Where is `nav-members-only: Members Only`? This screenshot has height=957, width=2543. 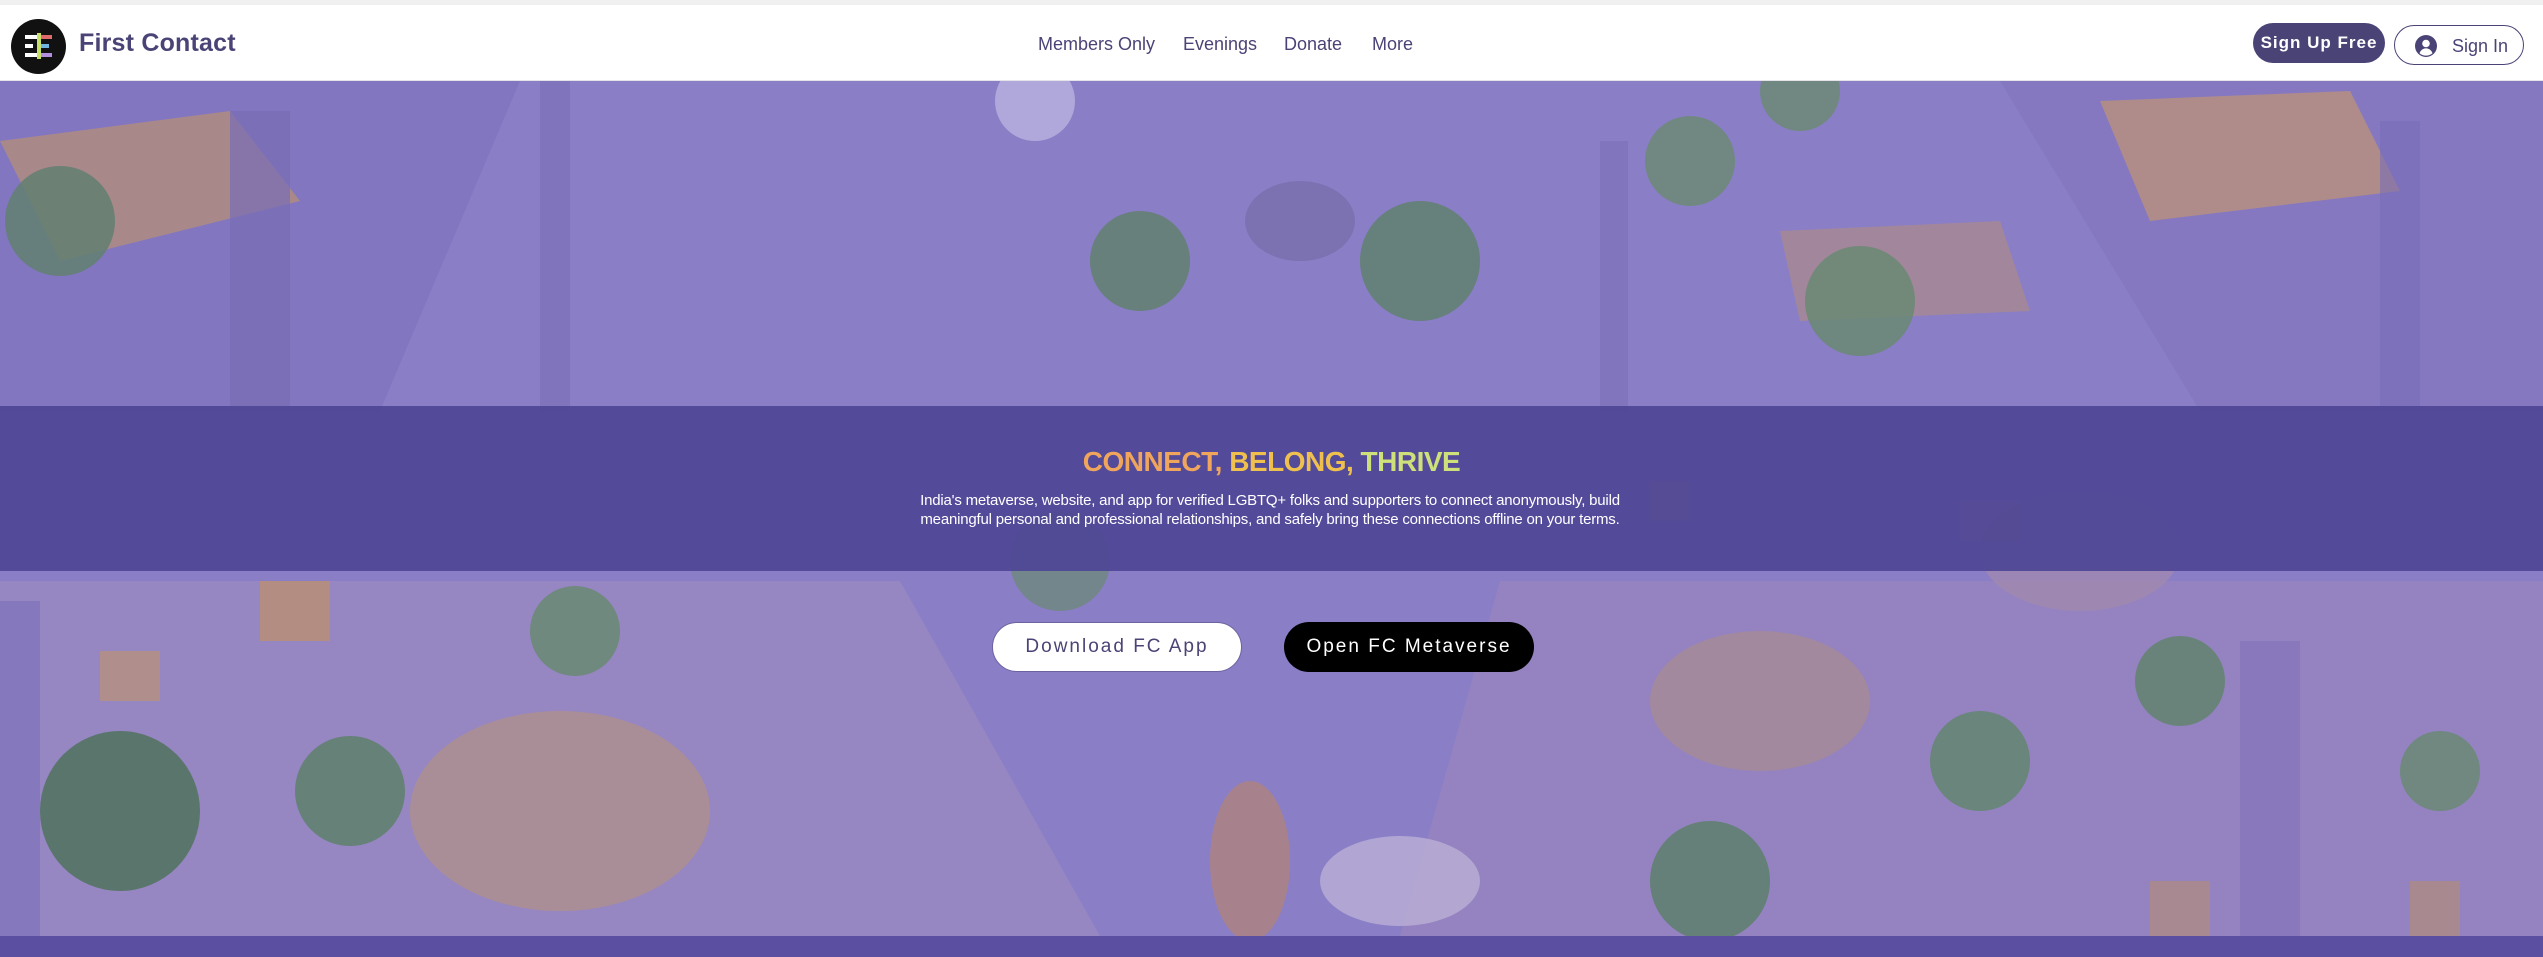
nav-members-only: Members Only is located at coordinates (1096, 44).